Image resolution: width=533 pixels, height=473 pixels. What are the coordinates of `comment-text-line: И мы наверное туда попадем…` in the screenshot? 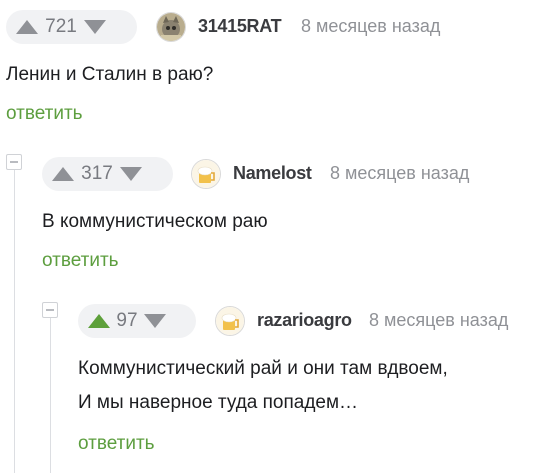 It's located at (218, 402).